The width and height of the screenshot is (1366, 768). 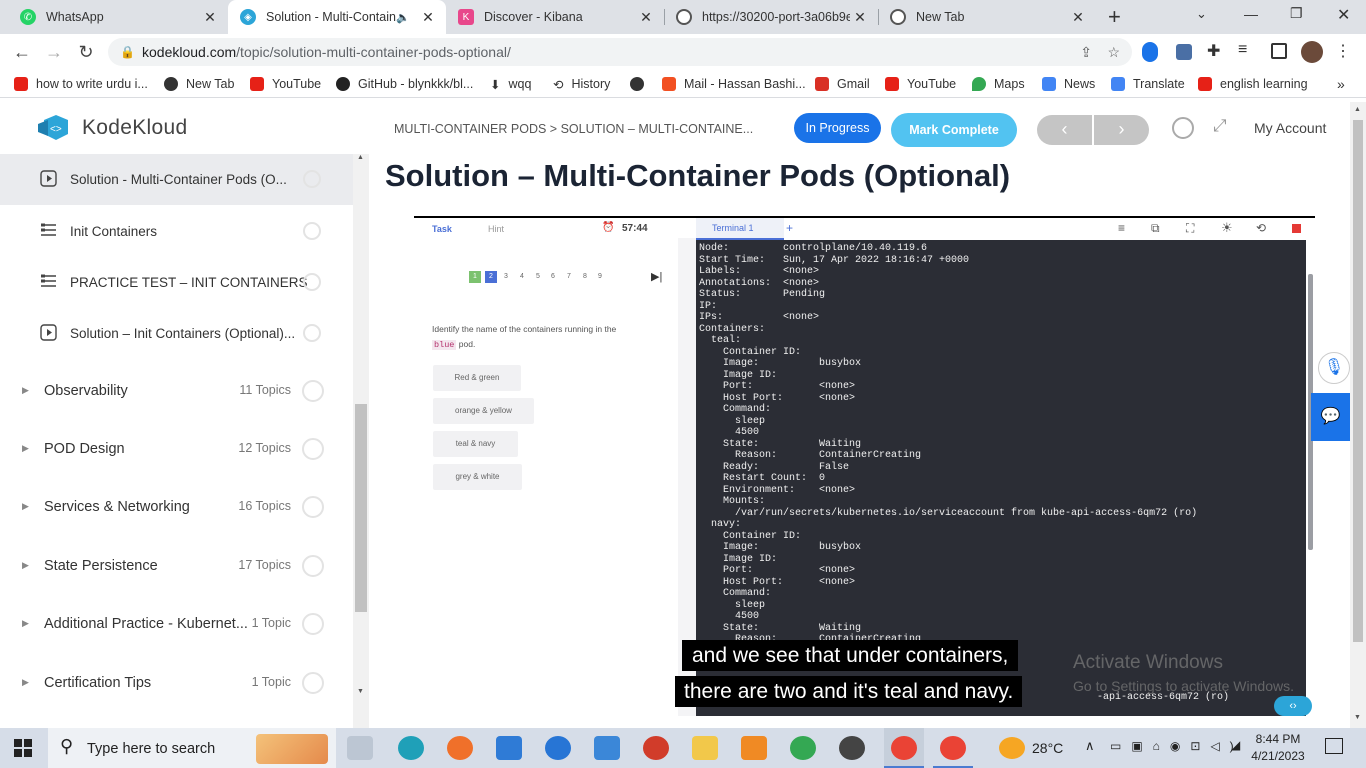 I want to click on microphone-extension-icon, so click(x=1150, y=52).